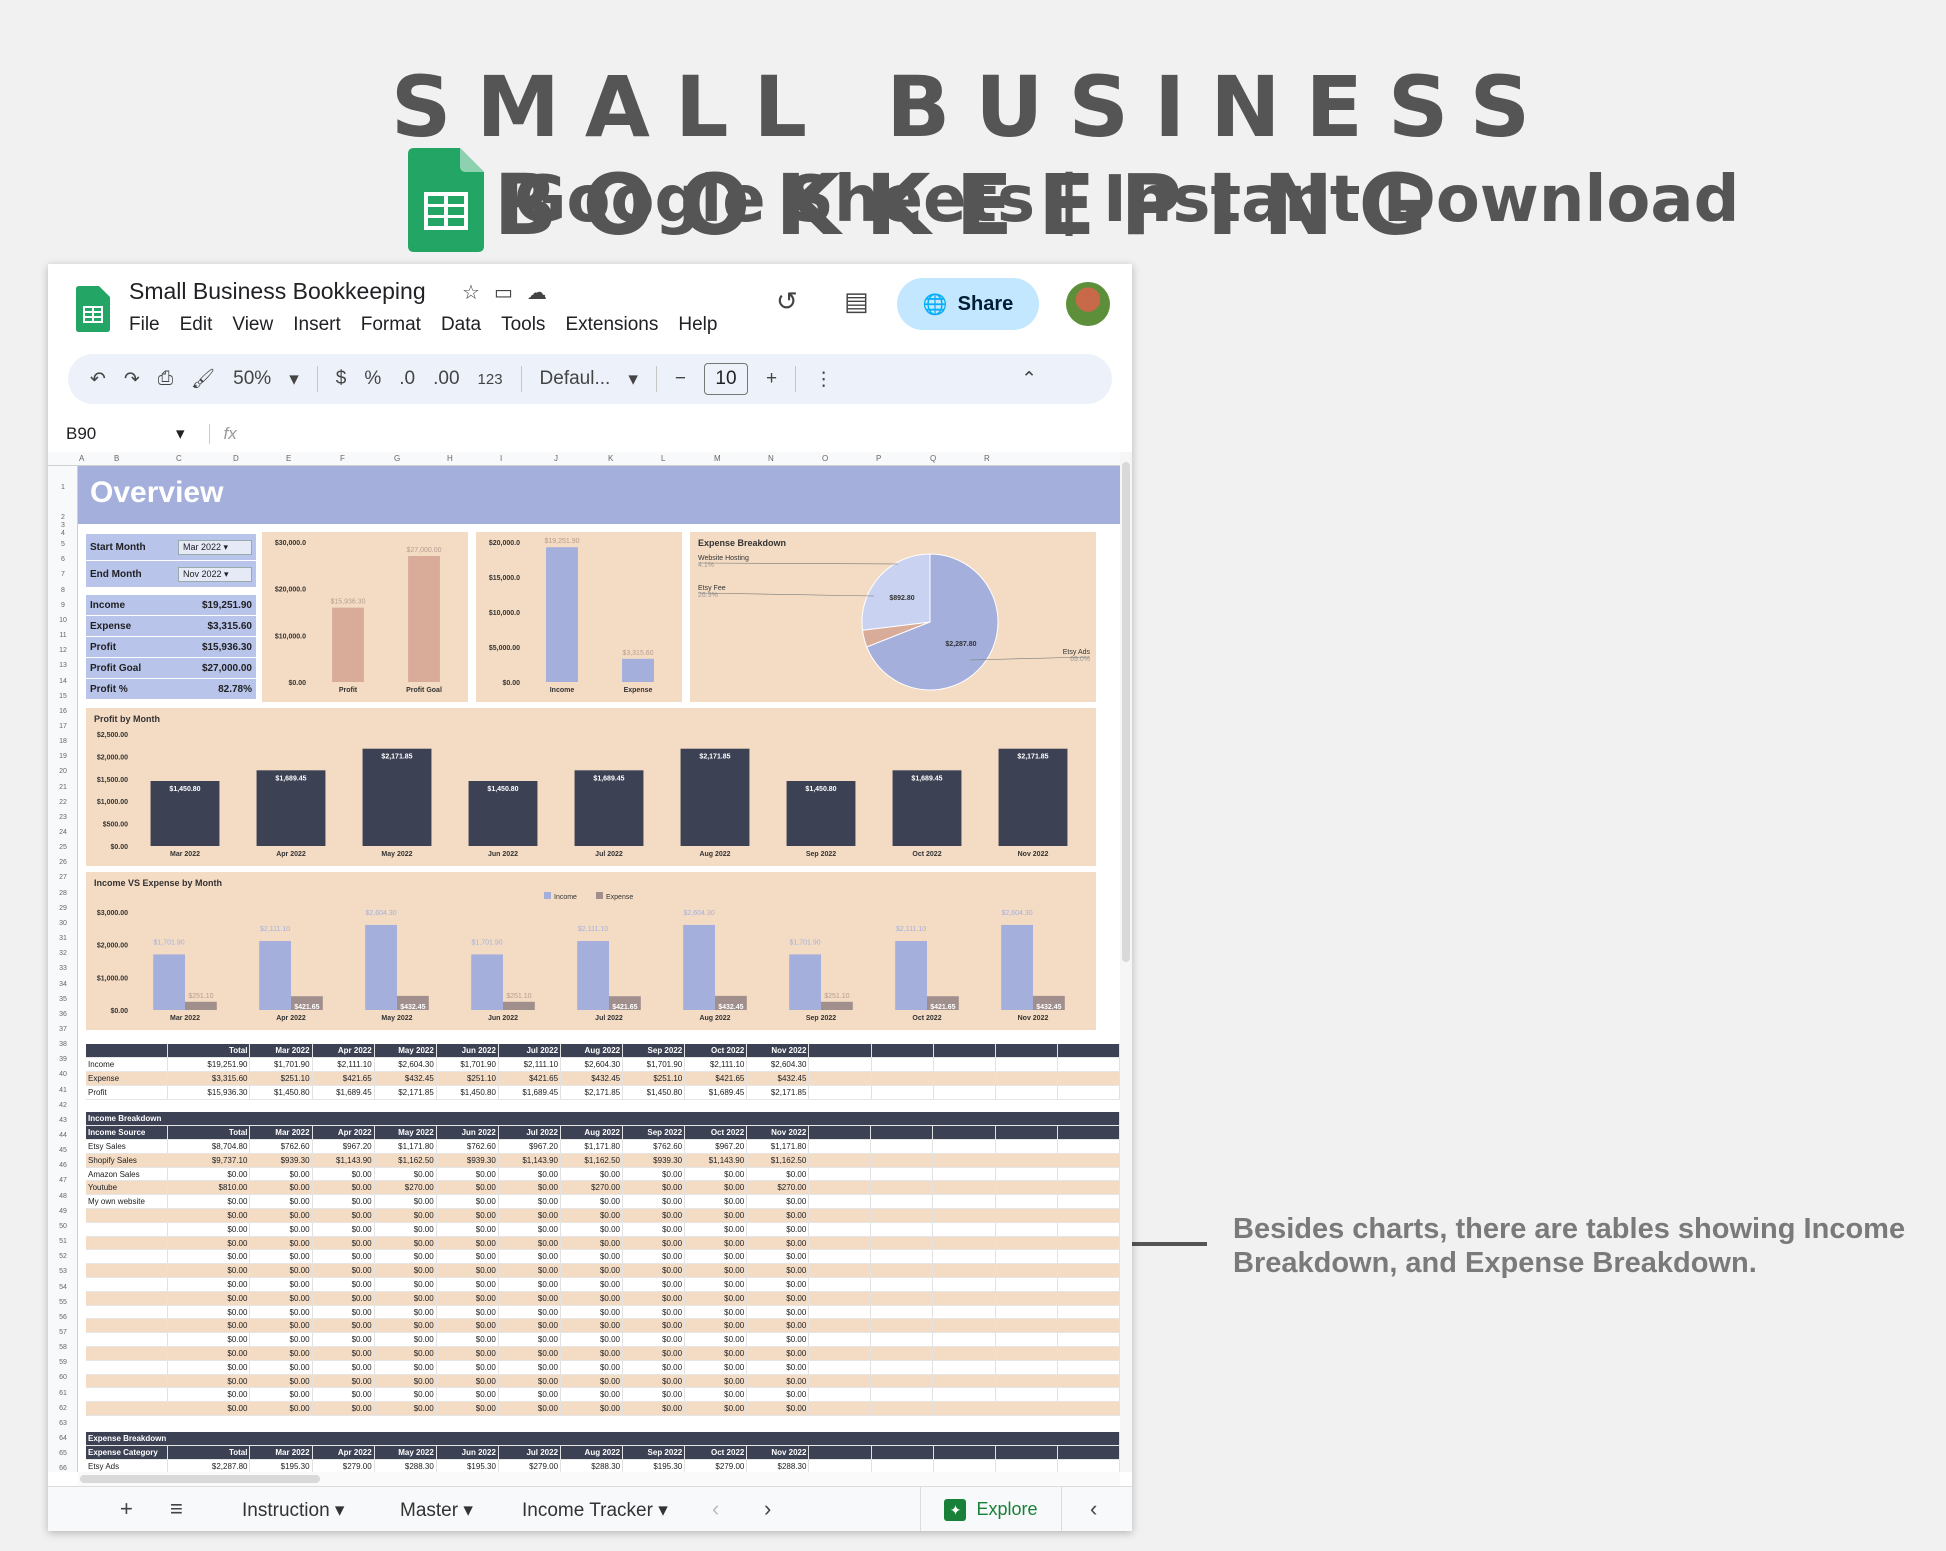  Describe the element at coordinates (446, 379) in the screenshot. I see `increase-decimal-button: .00` at that location.